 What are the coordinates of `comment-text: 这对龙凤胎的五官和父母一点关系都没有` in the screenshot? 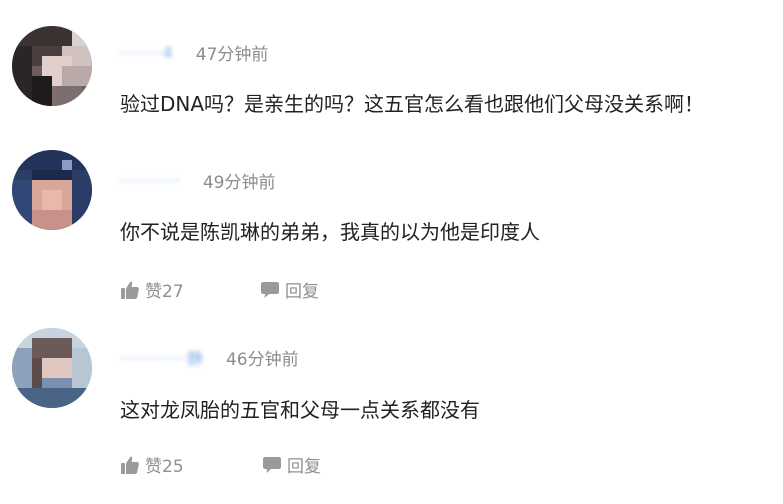 It's located at (300, 410).